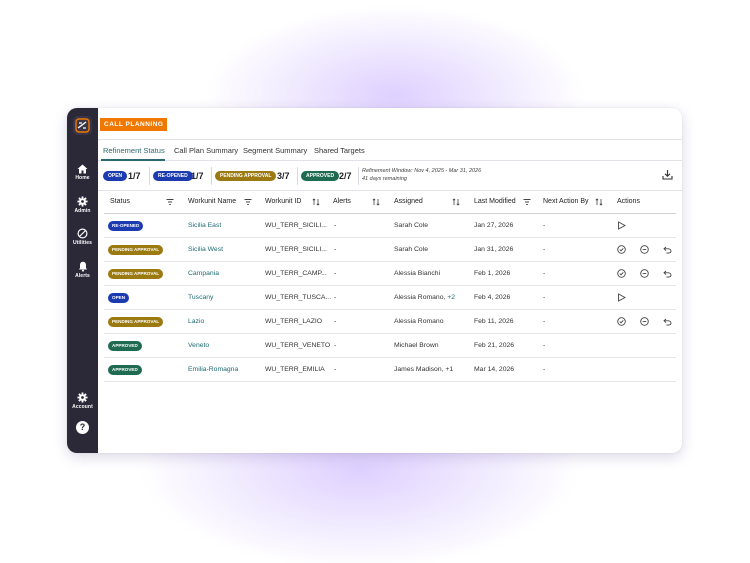  I want to click on utilities-icon, so click(82, 233).